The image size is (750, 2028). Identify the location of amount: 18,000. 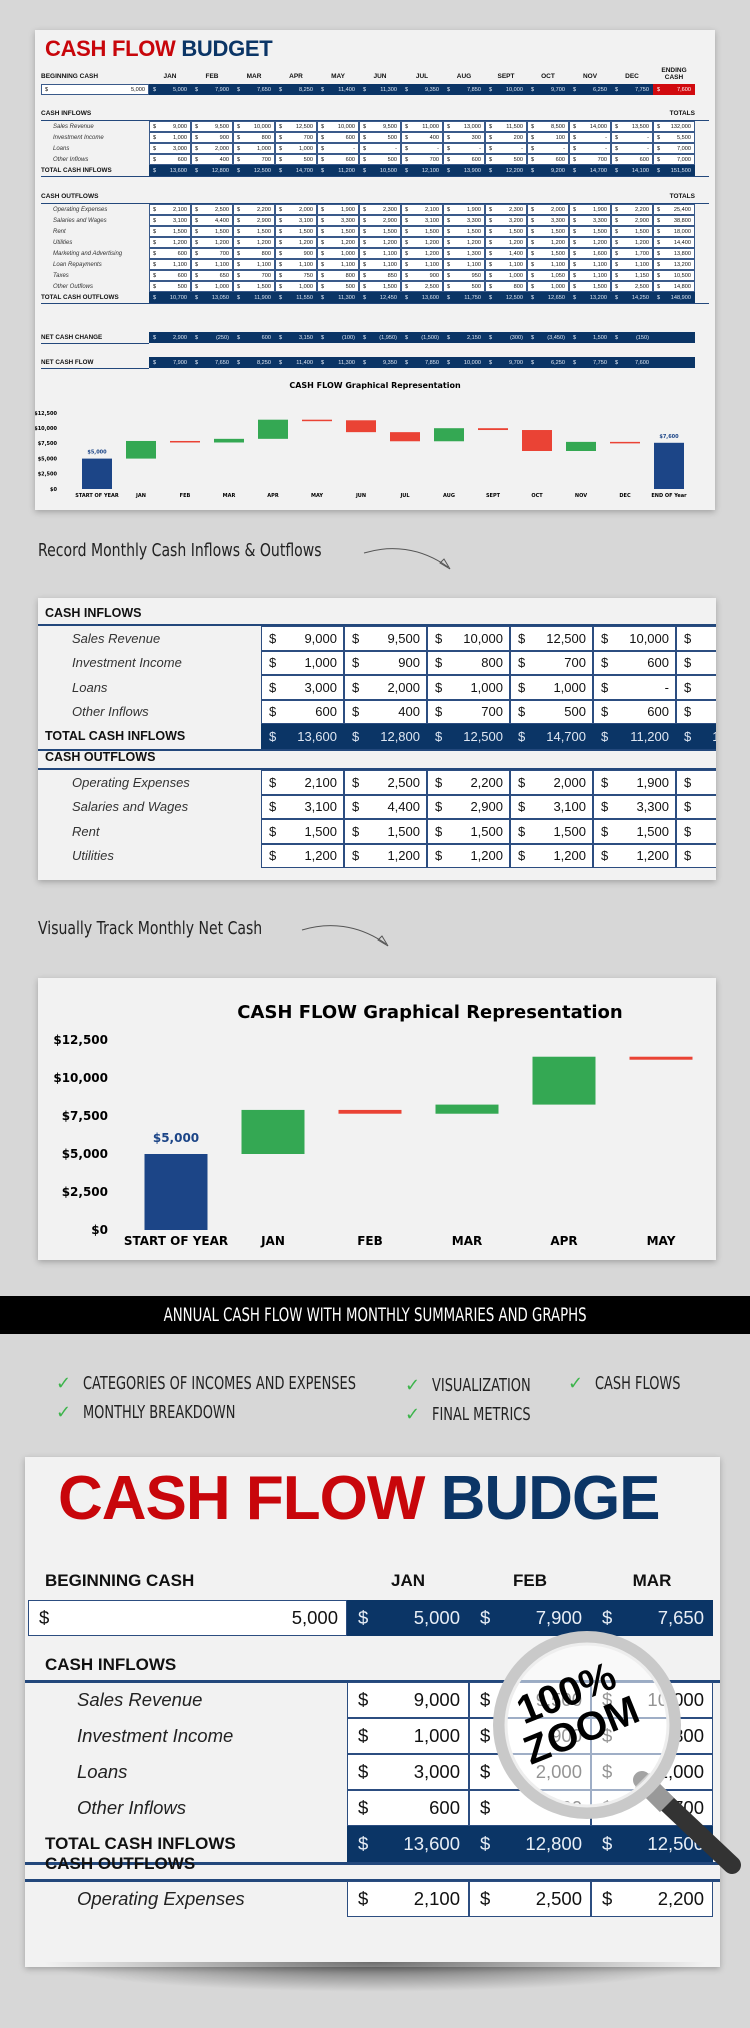
(682, 231).